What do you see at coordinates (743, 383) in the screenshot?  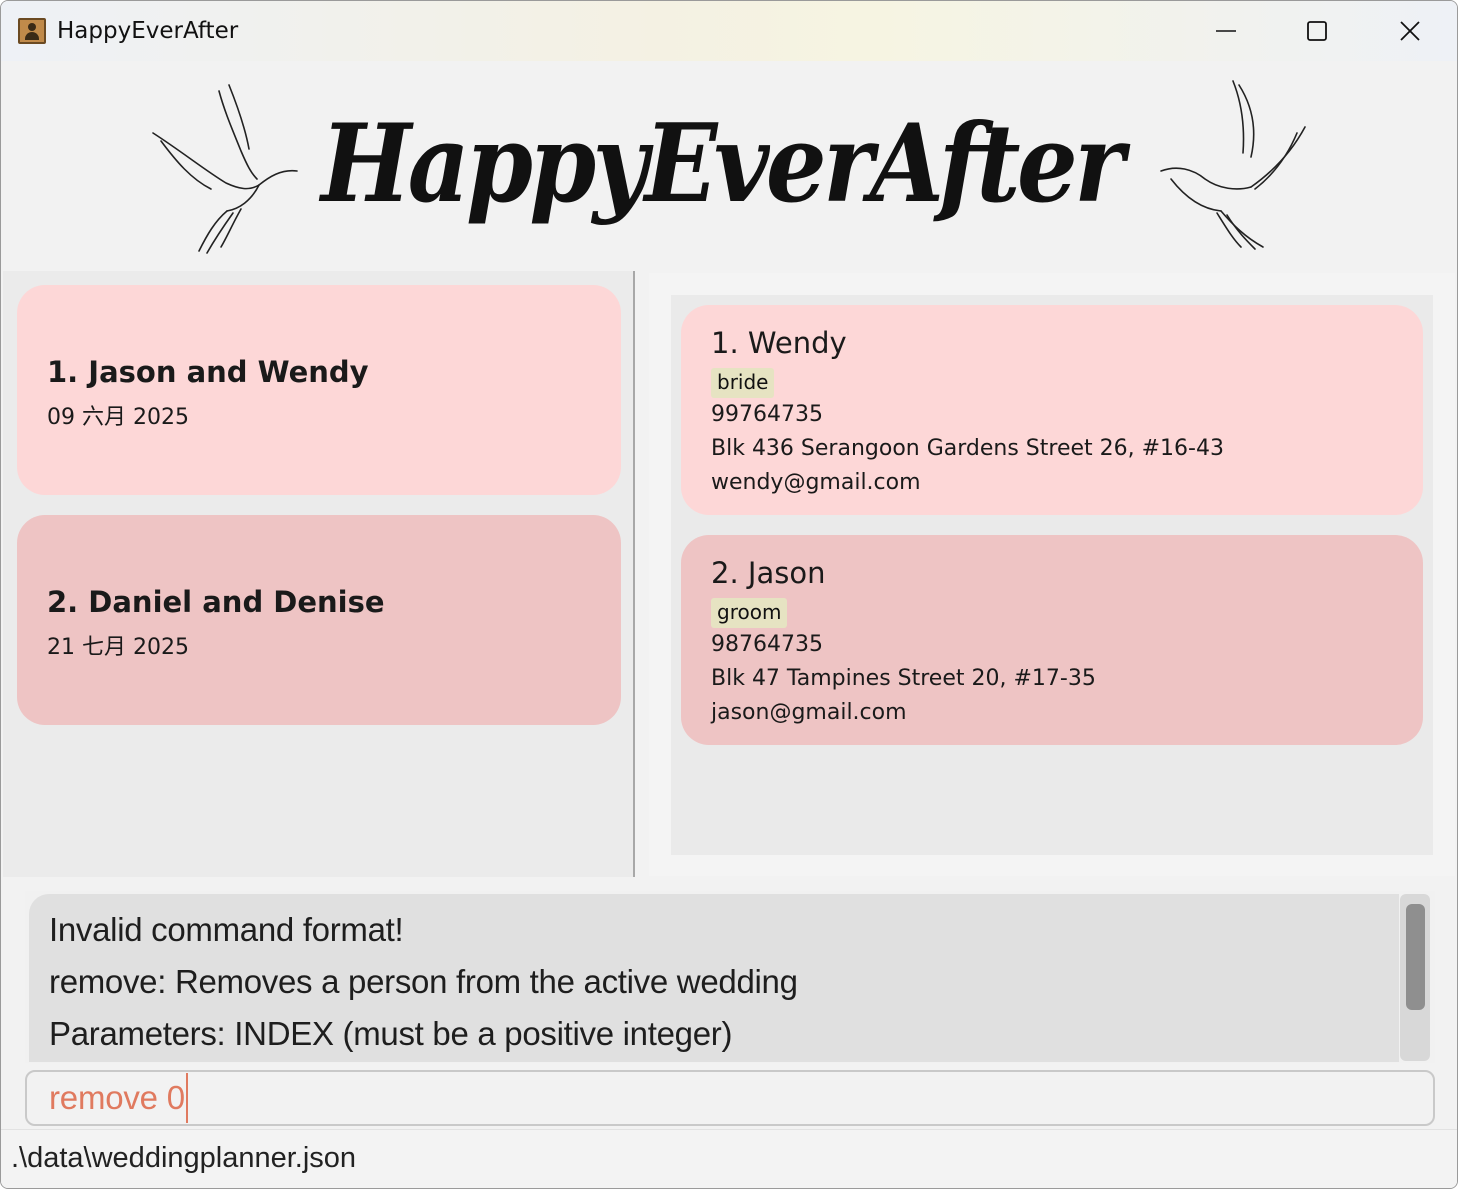 I see `role-tag: bride` at bounding box center [743, 383].